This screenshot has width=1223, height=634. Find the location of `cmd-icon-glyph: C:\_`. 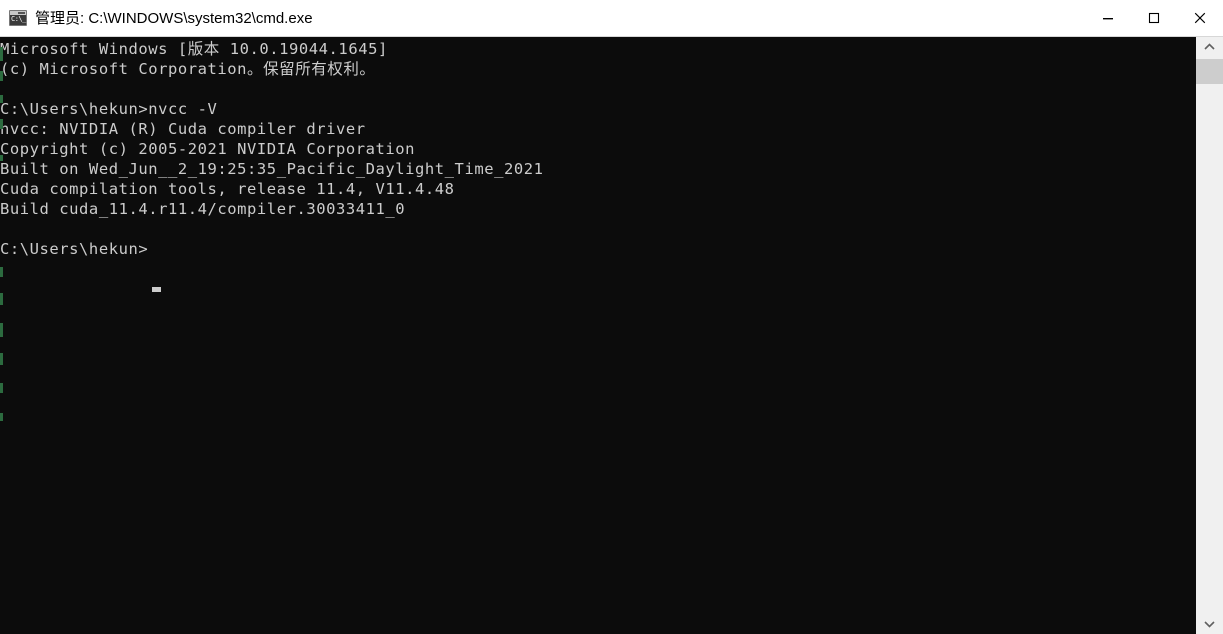

cmd-icon-glyph: C:\_ is located at coordinates (18, 19).